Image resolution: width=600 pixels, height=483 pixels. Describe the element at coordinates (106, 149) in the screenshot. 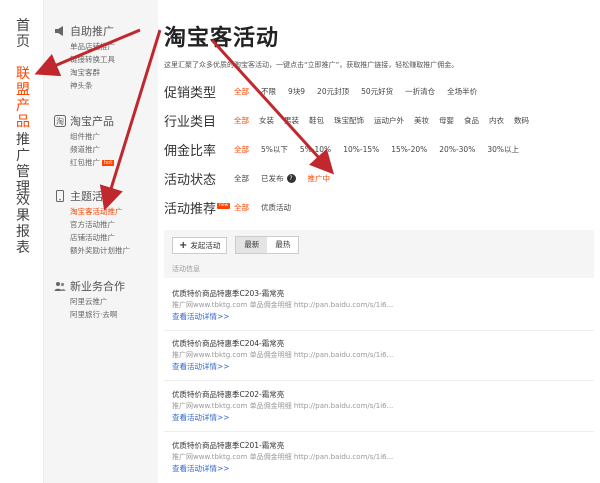

I see `nav-item-channel: 频道推广` at that location.